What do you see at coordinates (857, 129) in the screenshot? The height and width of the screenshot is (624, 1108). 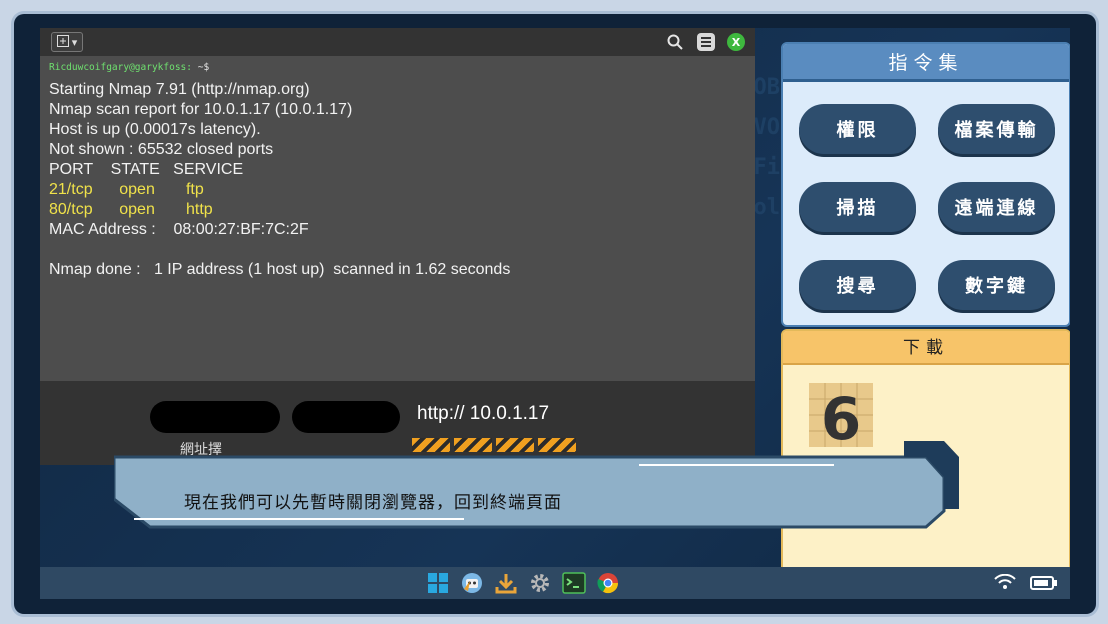 I see `permission-button: 權限` at bounding box center [857, 129].